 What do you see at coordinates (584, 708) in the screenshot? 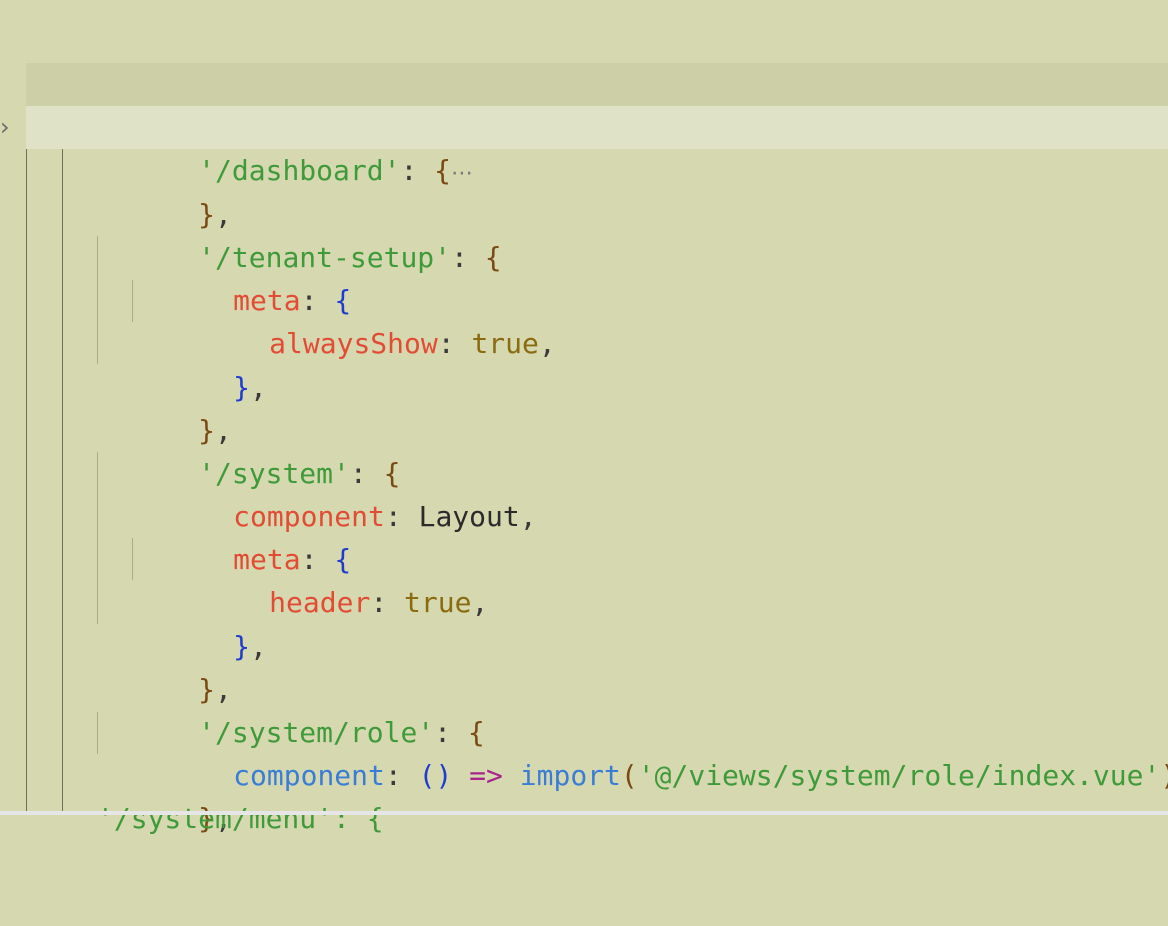
I see `code-line: '/system/role': {` at bounding box center [584, 708].